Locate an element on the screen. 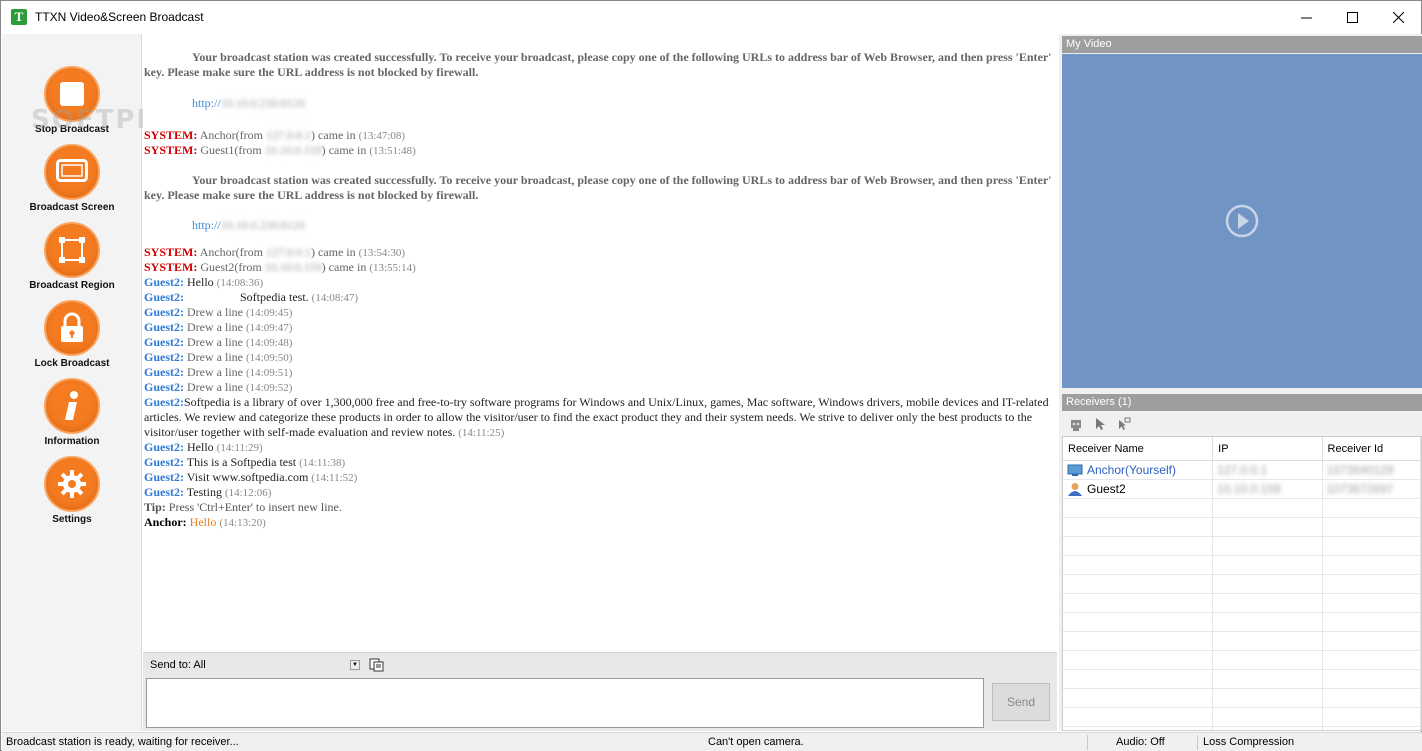  user-icon is located at coordinates (1075, 489).